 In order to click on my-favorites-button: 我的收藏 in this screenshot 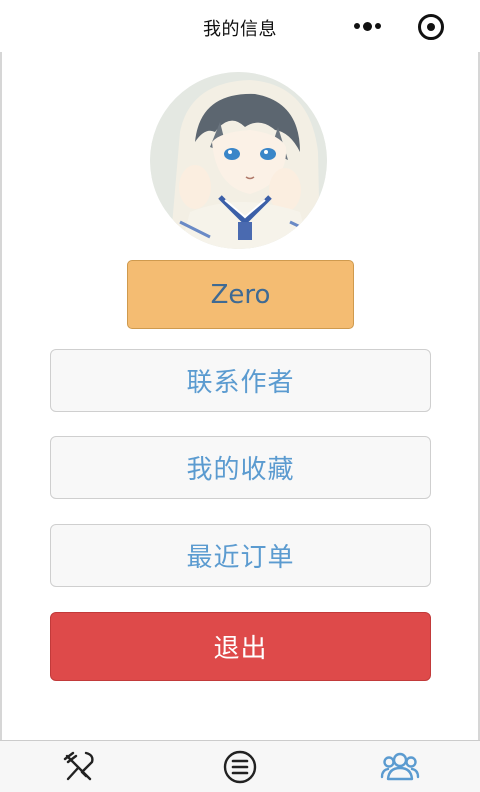, I will do `click(240, 467)`.